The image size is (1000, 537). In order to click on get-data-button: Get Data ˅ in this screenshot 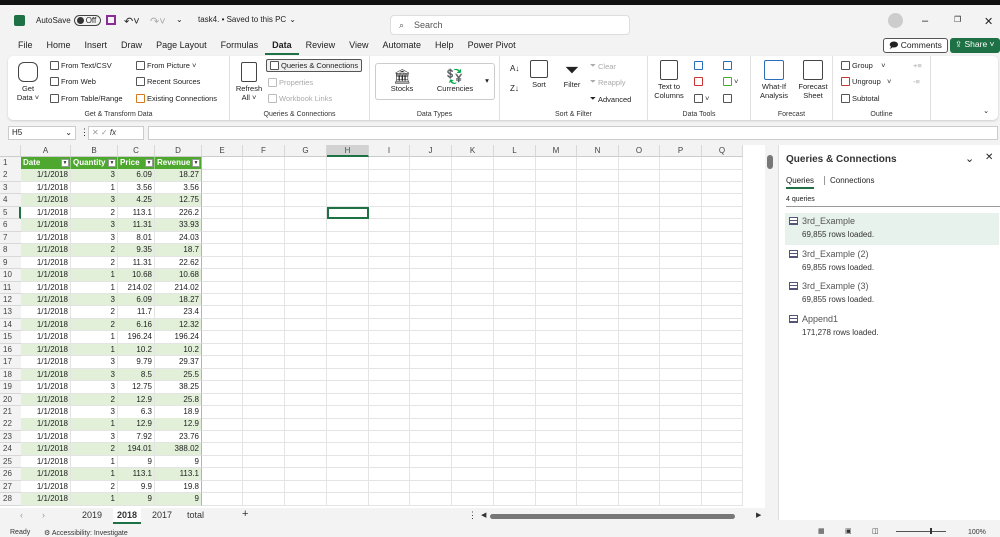, I will do `click(28, 82)`.